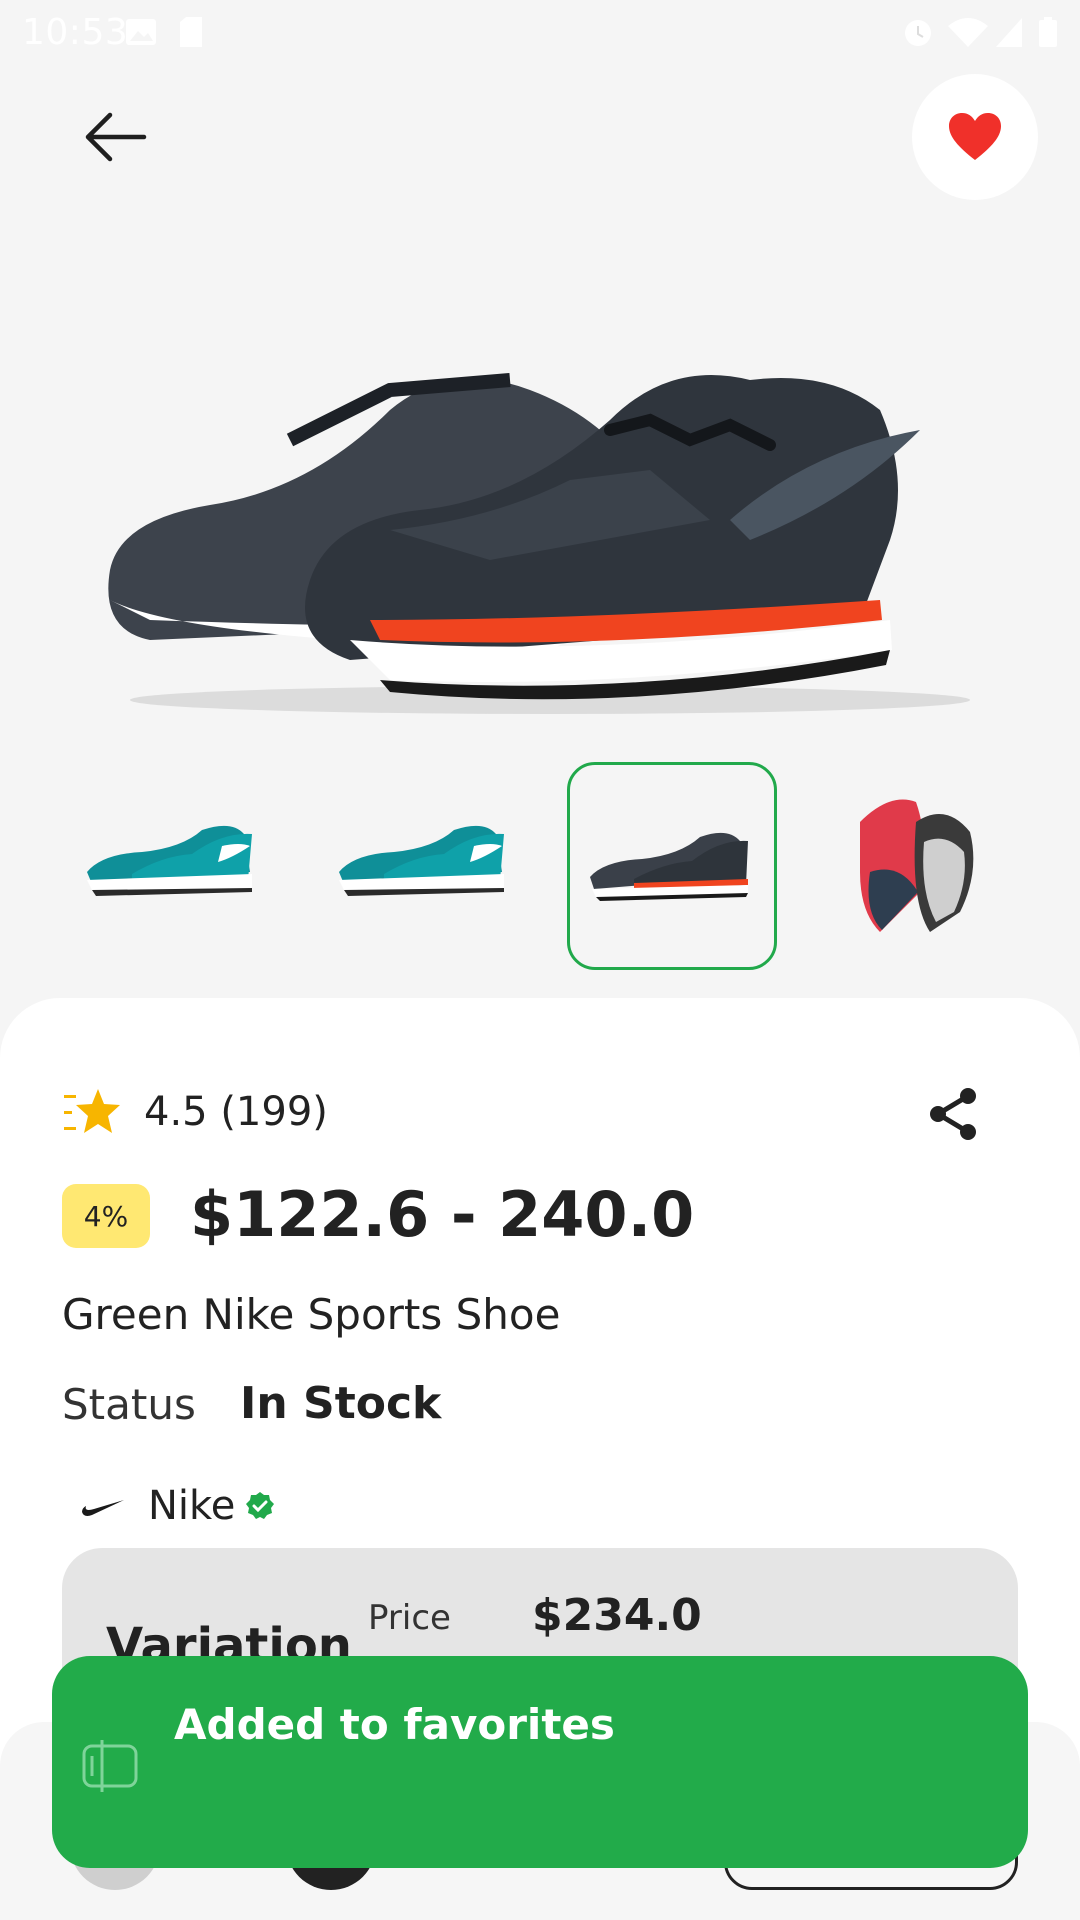 Image resolution: width=1080 pixels, height=1920 pixels. I want to click on product-main-image, so click(539, 543).